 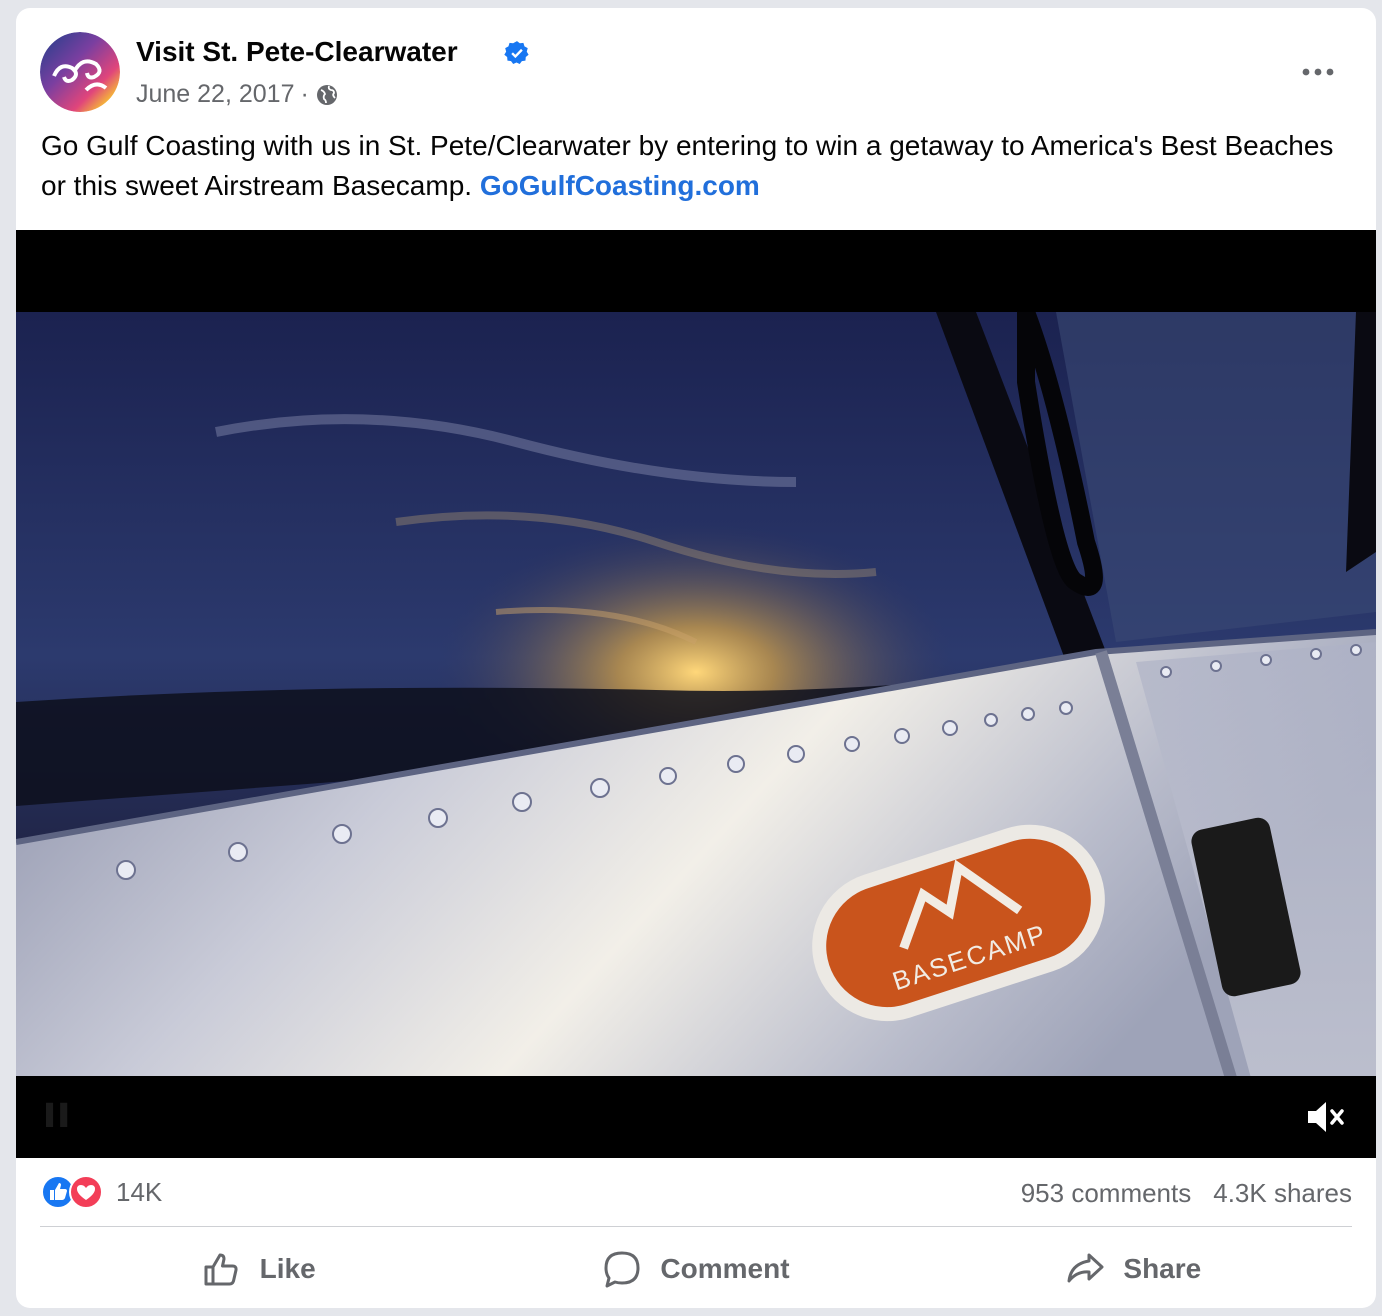 I want to click on share-button: Share, so click(x=1133, y=1269).